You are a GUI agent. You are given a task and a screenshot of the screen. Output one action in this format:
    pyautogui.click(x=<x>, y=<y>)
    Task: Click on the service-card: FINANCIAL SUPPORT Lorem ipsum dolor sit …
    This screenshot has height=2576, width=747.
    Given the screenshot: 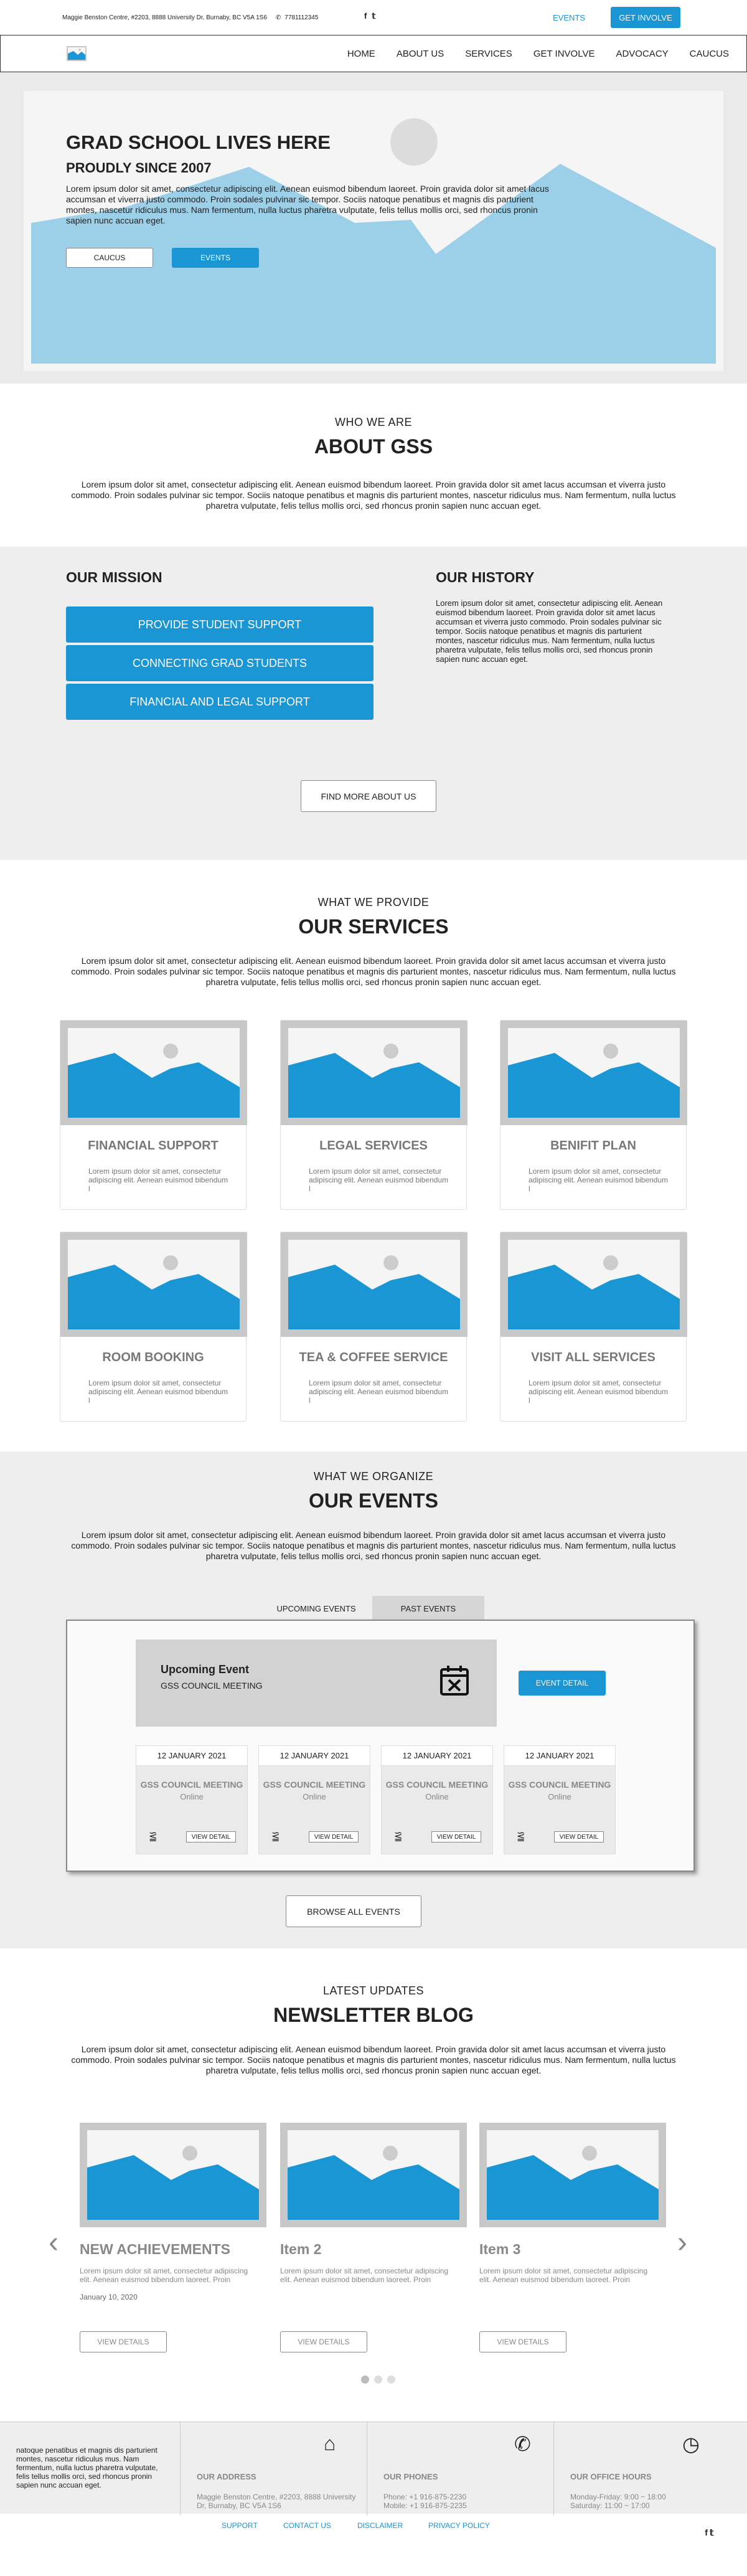 What is the action you would take?
    pyautogui.click(x=154, y=1115)
    